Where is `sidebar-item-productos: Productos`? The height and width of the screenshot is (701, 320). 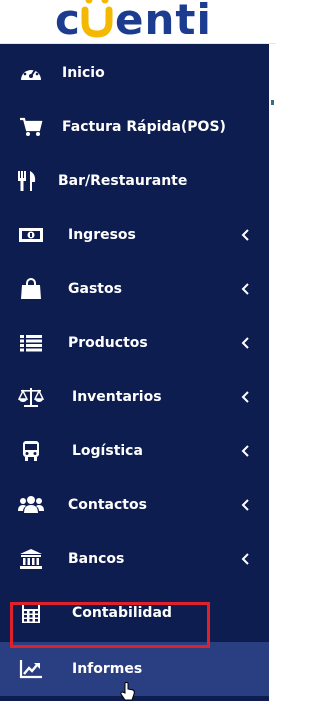 sidebar-item-productos: Productos is located at coordinates (134, 343).